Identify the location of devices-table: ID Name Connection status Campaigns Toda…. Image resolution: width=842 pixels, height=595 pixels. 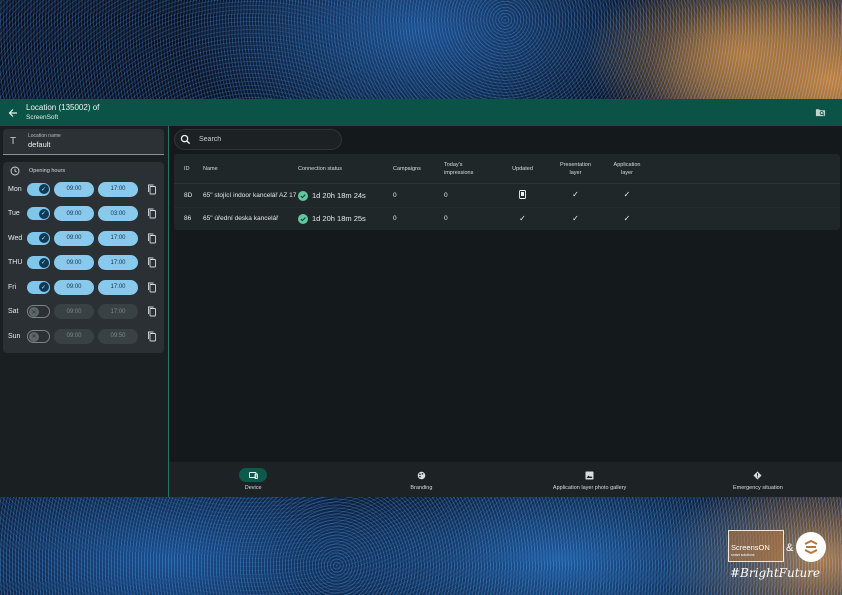
(507, 192).